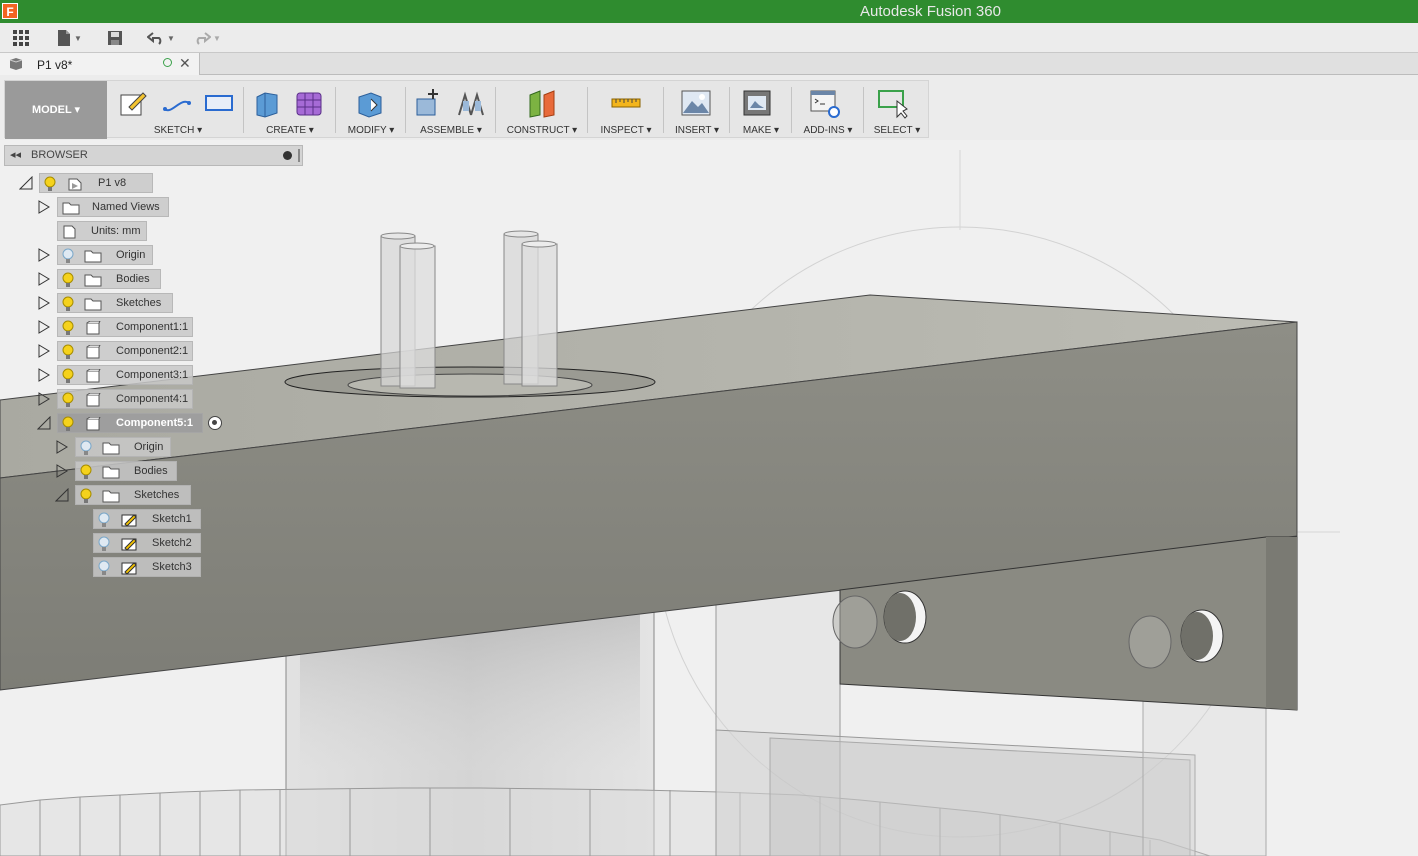 This screenshot has width=1418, height=856. What do you see at coordinates (56, 110) in the screenshot?
I see `workspace-switcher: MODEL ▾` at bounding box center [56, 110].